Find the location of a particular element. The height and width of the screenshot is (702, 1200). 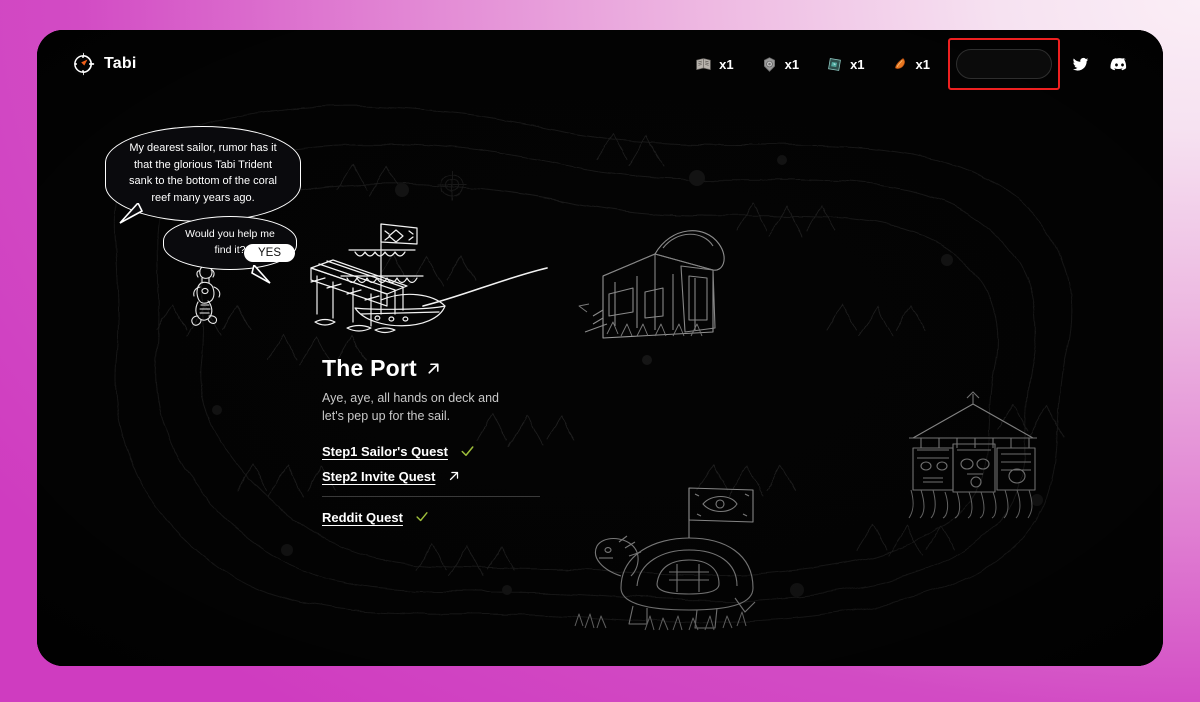

discord-icon is located at coordinates (1118, 63).